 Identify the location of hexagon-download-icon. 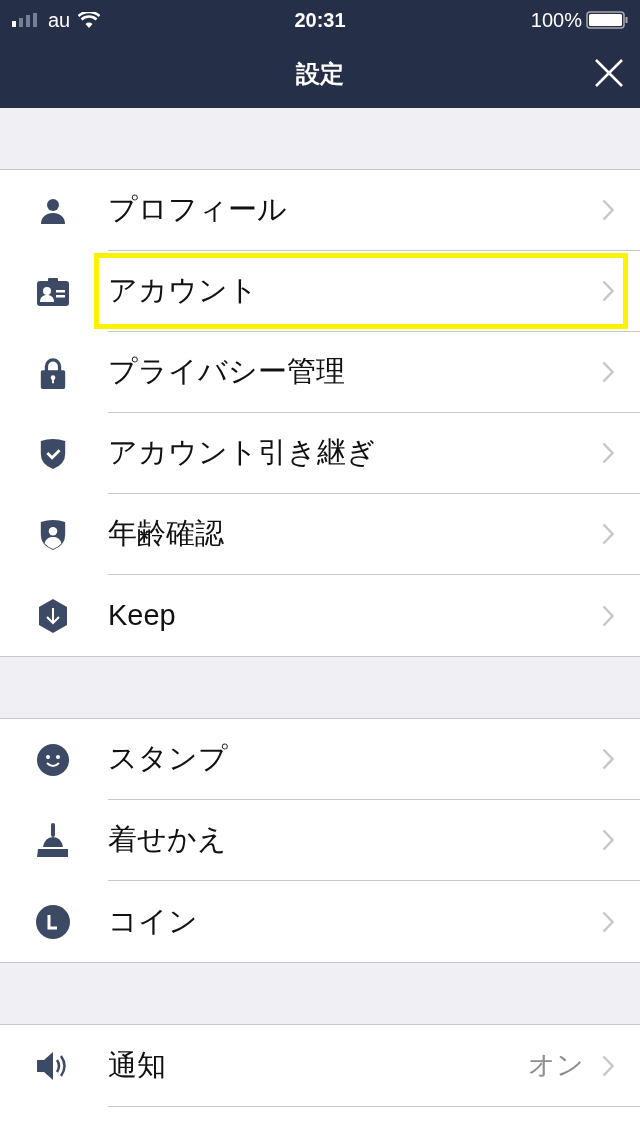
(53, 615).